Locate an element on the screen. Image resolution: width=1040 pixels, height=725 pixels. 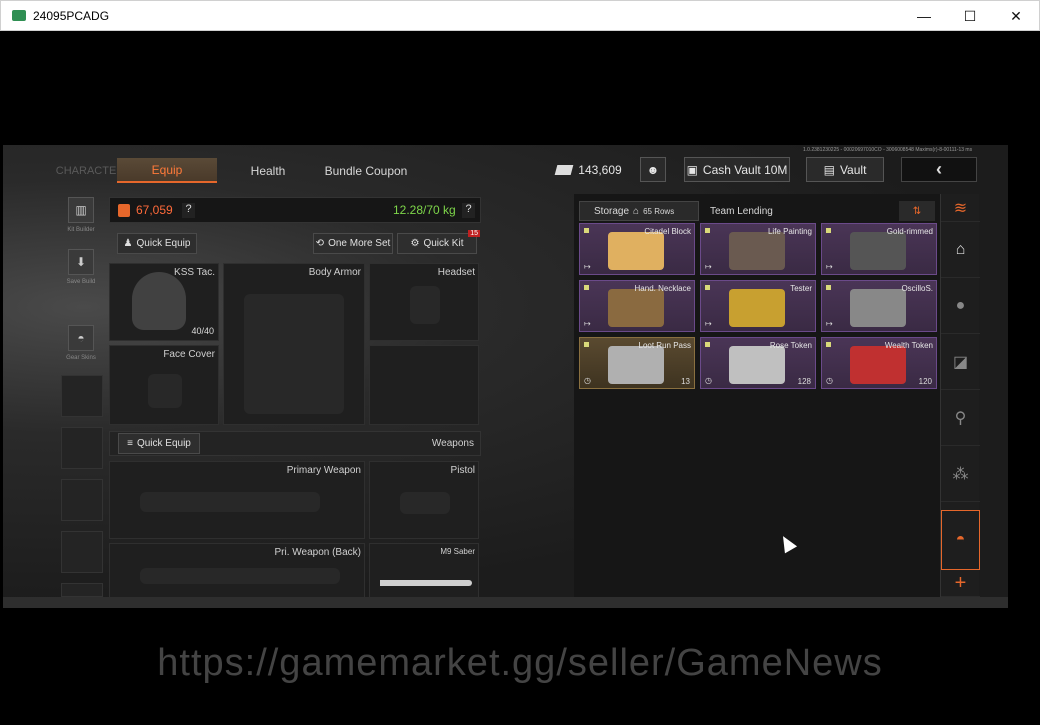
storage-tab: Storage ⌂ 65 Rows is located at coordinates (639, 211).